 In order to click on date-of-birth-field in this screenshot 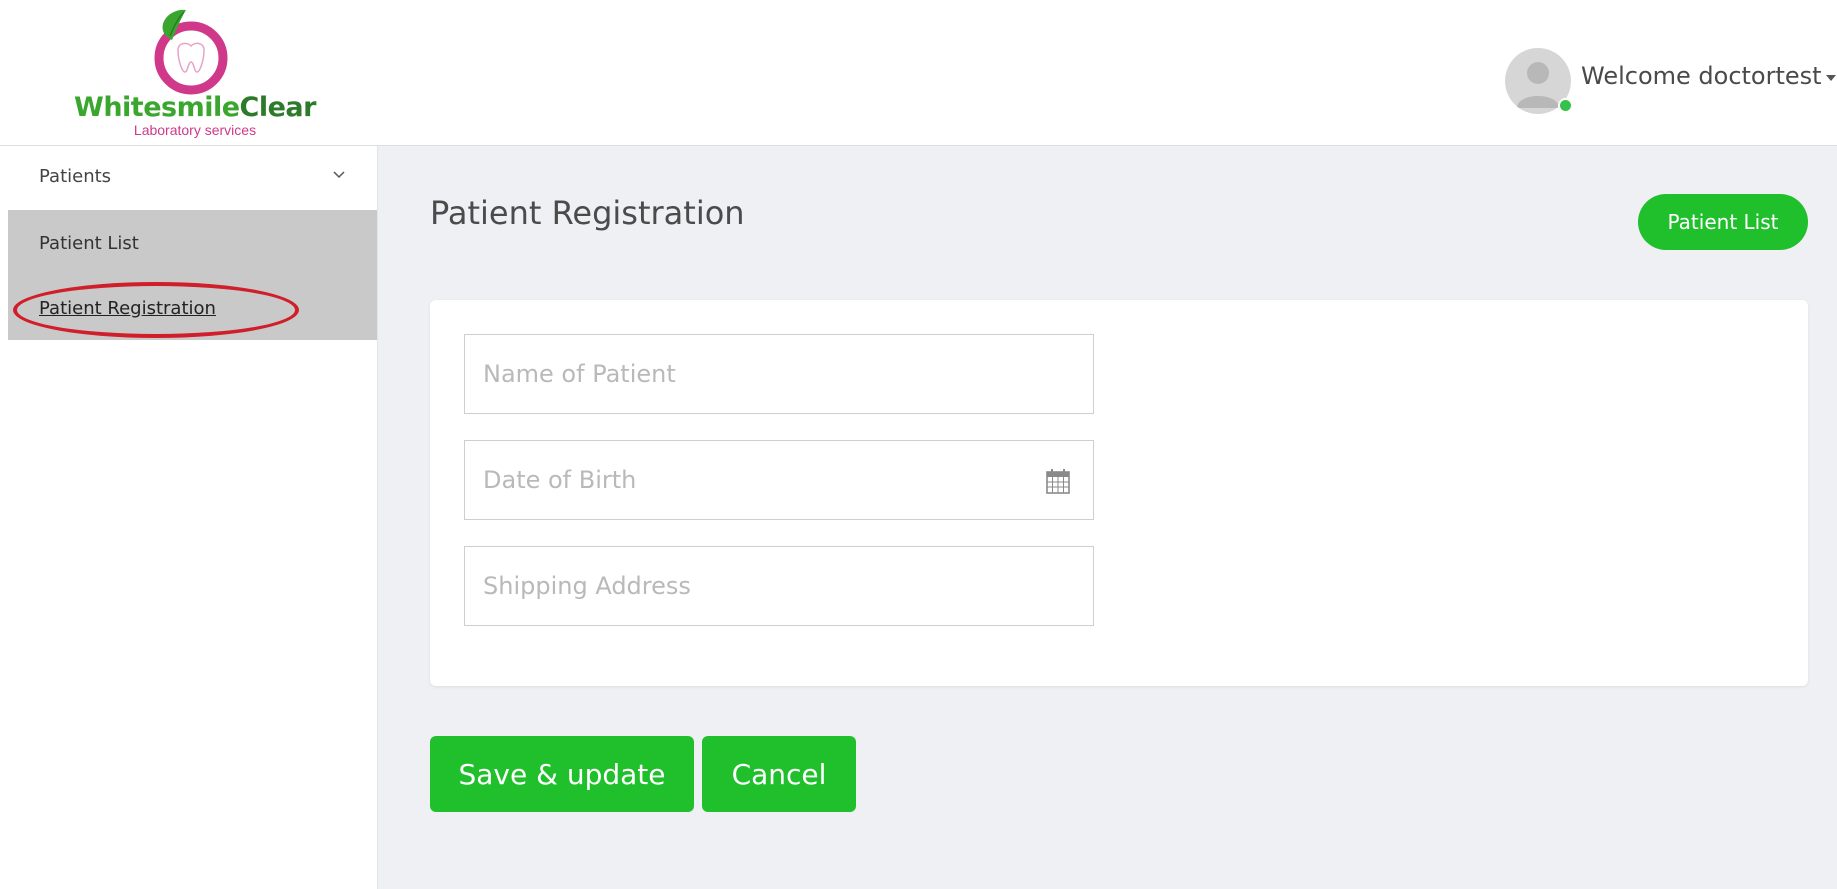, I will do `click(779, 480)`.